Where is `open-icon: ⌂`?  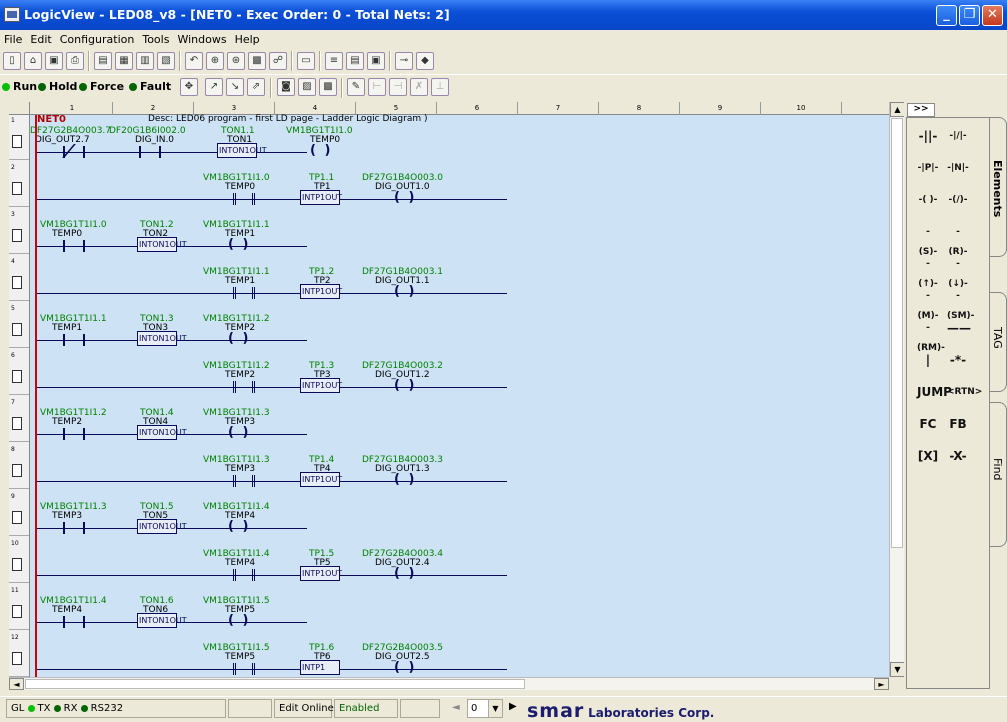 open-icon: ⌂ is located at coordinates (33, 61).